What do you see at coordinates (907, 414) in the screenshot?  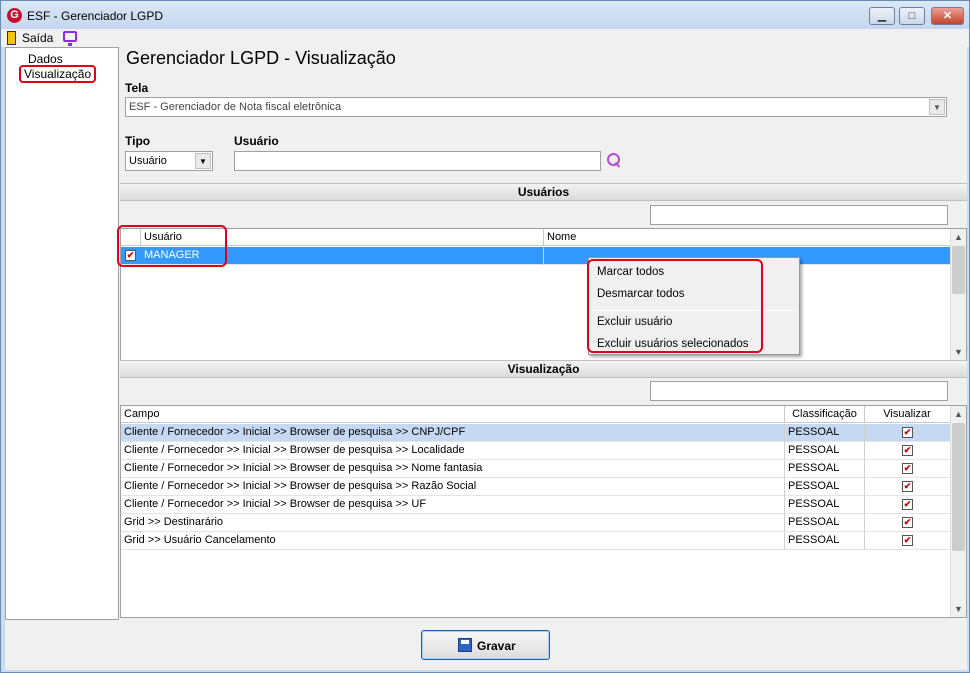 I see `column-header-visualizar: Visualizar` at bounding box center [907, 414].